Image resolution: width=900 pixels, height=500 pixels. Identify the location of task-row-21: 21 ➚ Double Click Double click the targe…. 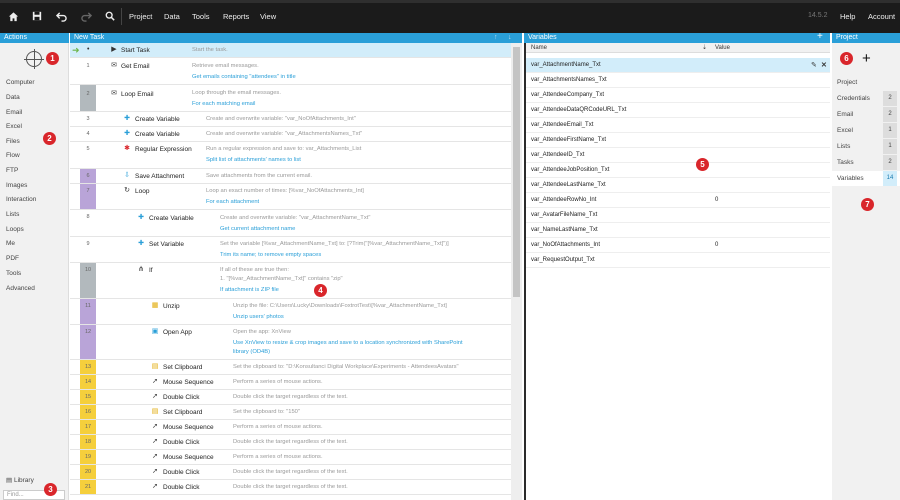
(290, 487).